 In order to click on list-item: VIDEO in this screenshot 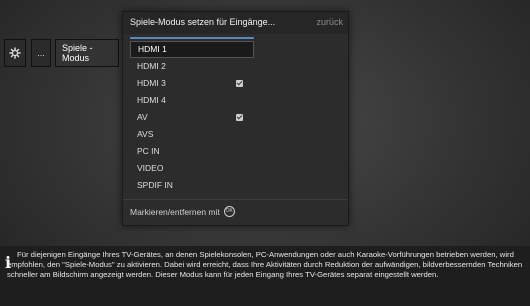, I will do `click(192, 168)`.